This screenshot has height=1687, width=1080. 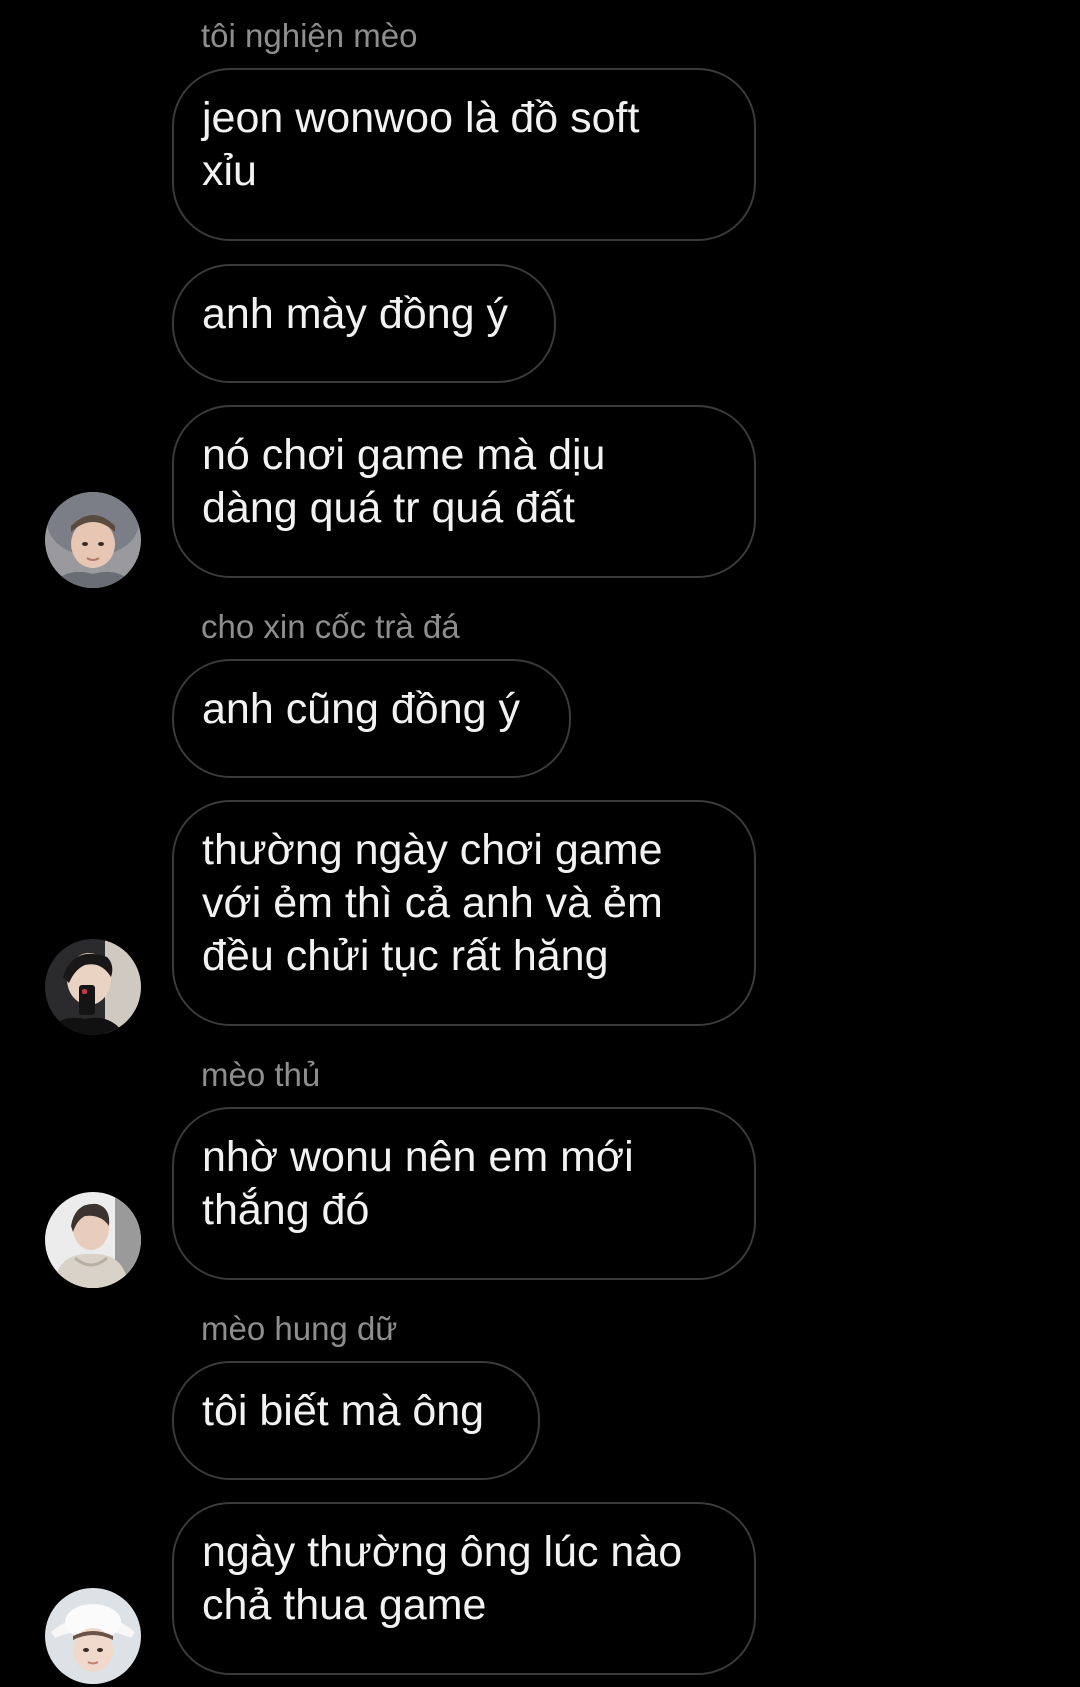 I want to click on message-bubble: anh mày đồng ý, so click(x=364, y=323).